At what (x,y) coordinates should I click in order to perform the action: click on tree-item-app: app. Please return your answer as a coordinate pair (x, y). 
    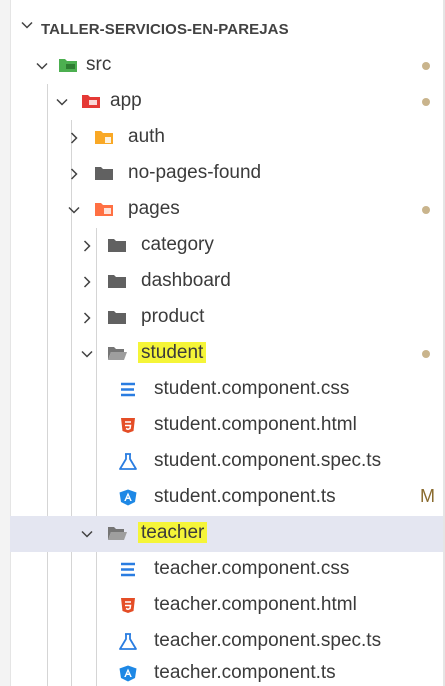
    Looking at the image, I should click on (226, 102).